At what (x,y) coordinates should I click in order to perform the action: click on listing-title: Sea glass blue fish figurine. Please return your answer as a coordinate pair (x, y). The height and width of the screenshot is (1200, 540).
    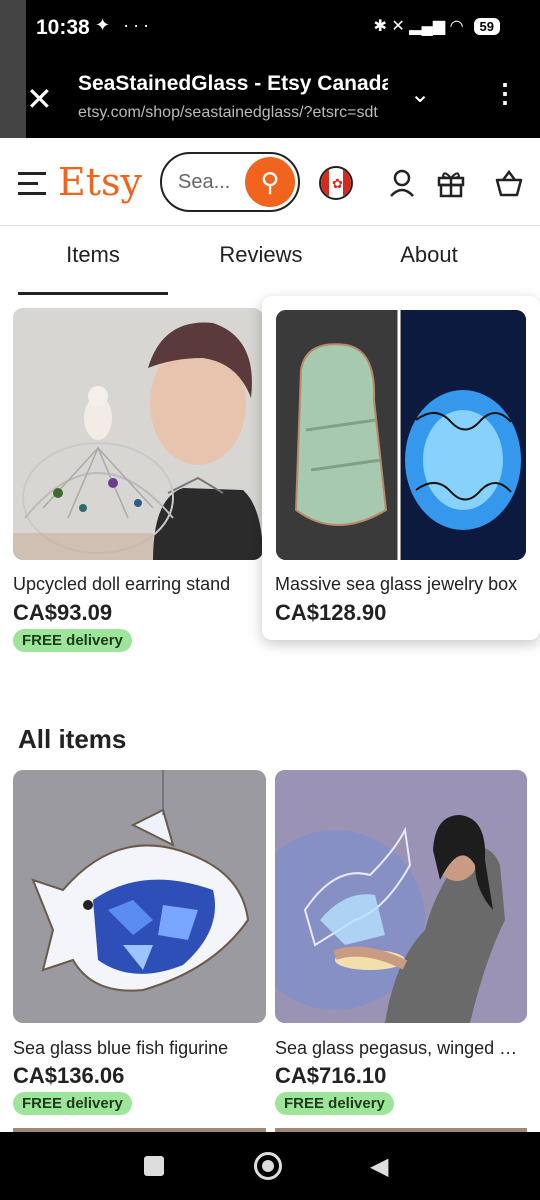
    Looking at the image, I should click on (138, 1048).